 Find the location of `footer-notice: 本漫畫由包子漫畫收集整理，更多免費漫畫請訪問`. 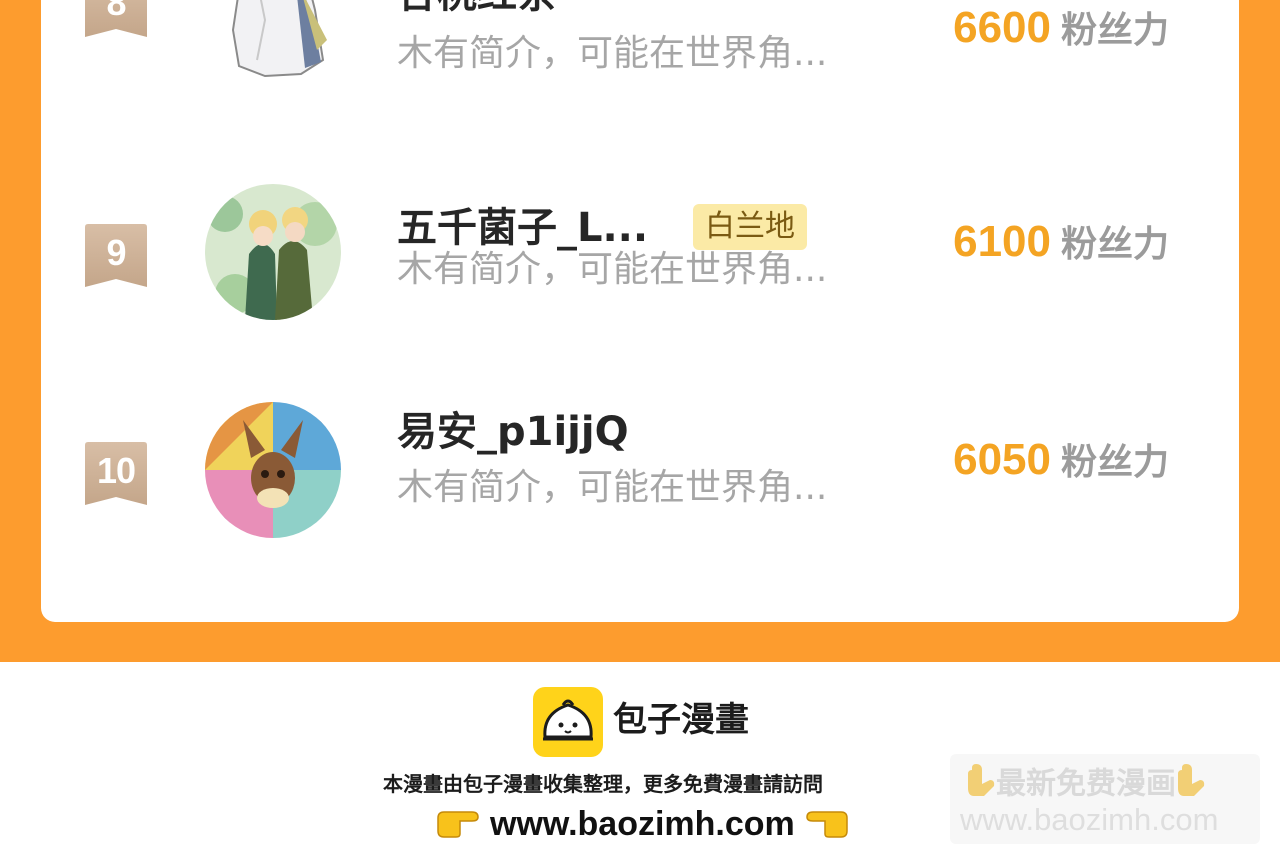

footer-notice: 本漫畫由包子漫畫收集整理，更多免費漫畫請訪問 is located at coordinates (603, 784).